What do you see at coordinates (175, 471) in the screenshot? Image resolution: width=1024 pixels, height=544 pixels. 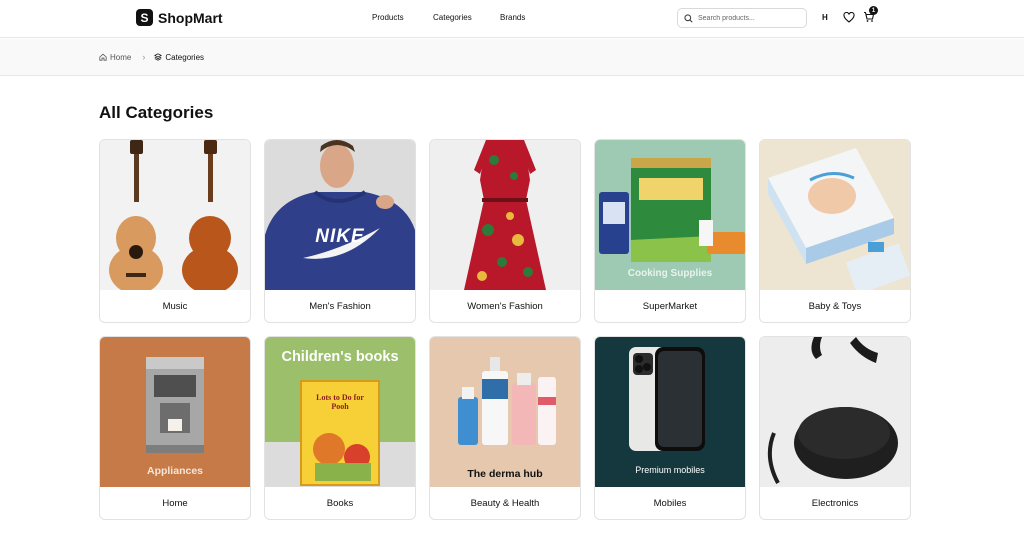 I see `category-overlay-text: Appliances` at bounding box center [175, 471].